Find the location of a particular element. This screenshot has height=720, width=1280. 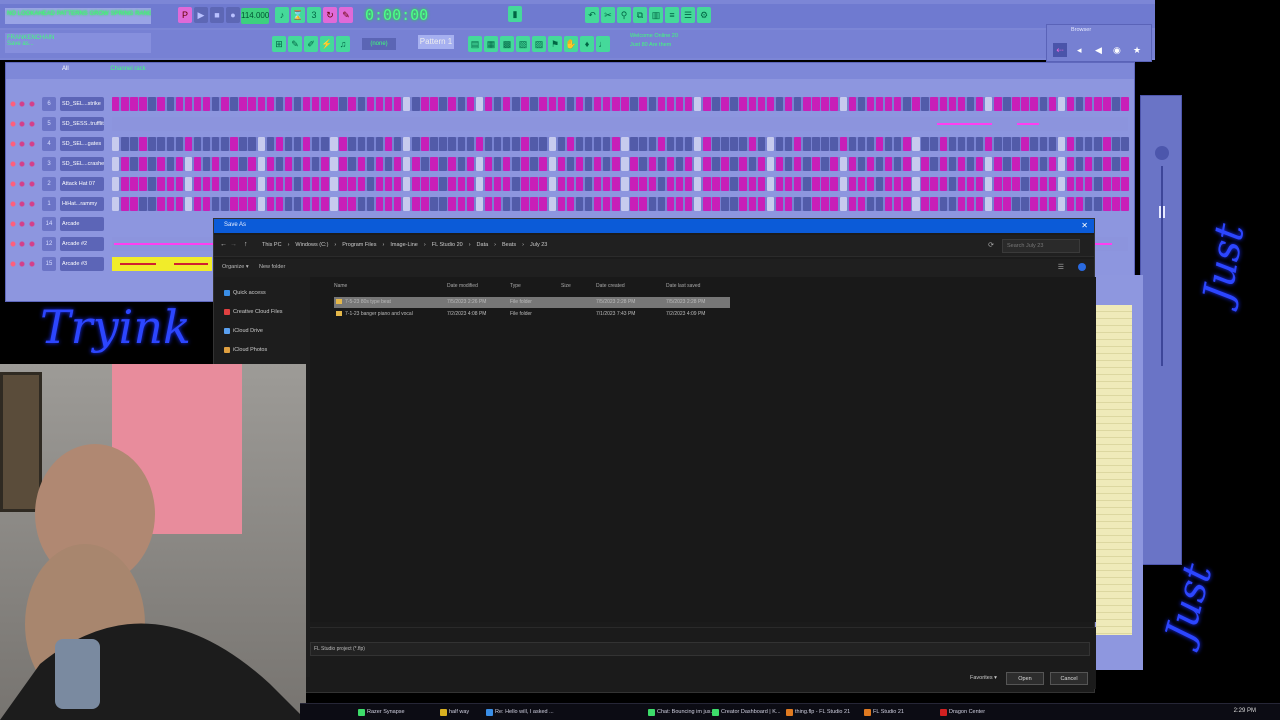

back-icon: ← is located at coordinates (223, 244).